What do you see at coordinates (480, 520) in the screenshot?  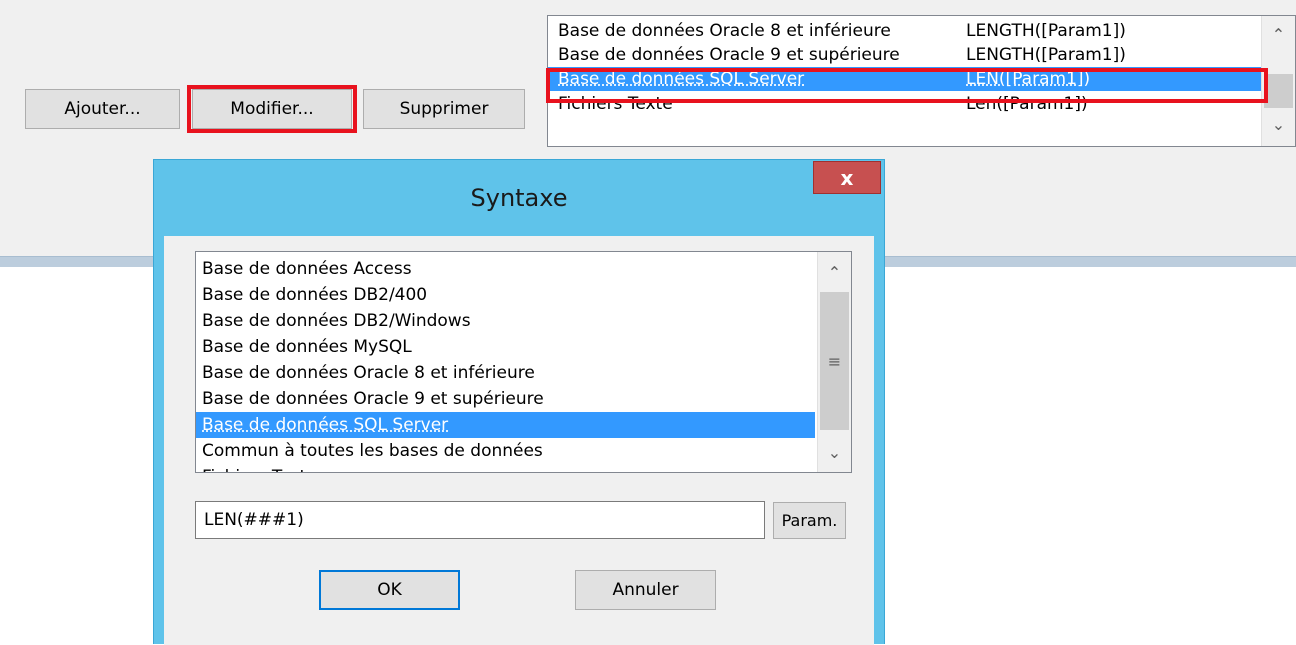 I see `syntax-input` at bounding box center [480, 520].